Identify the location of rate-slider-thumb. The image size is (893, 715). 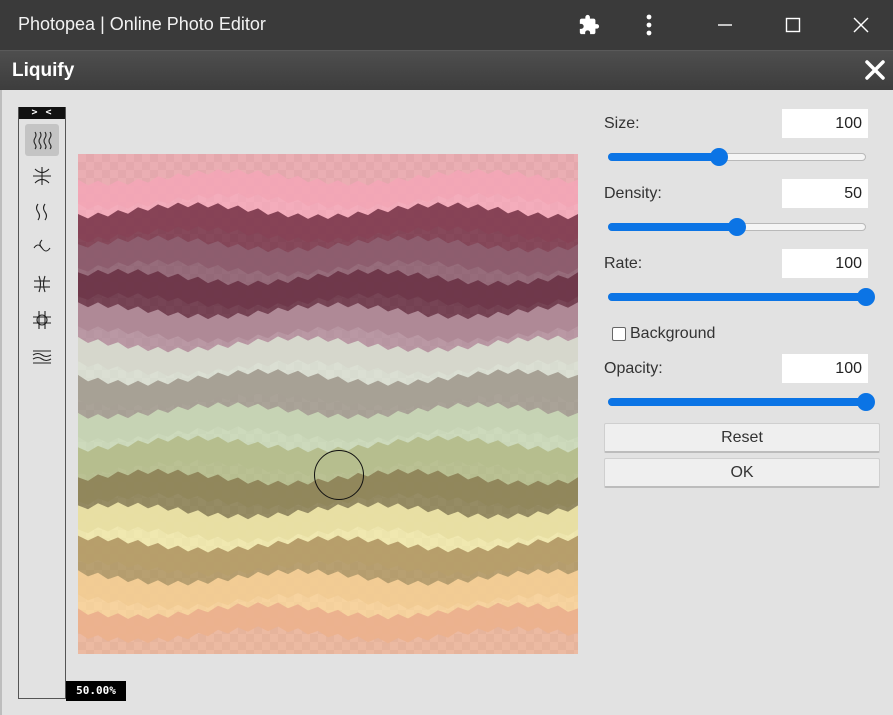
(866, 297).